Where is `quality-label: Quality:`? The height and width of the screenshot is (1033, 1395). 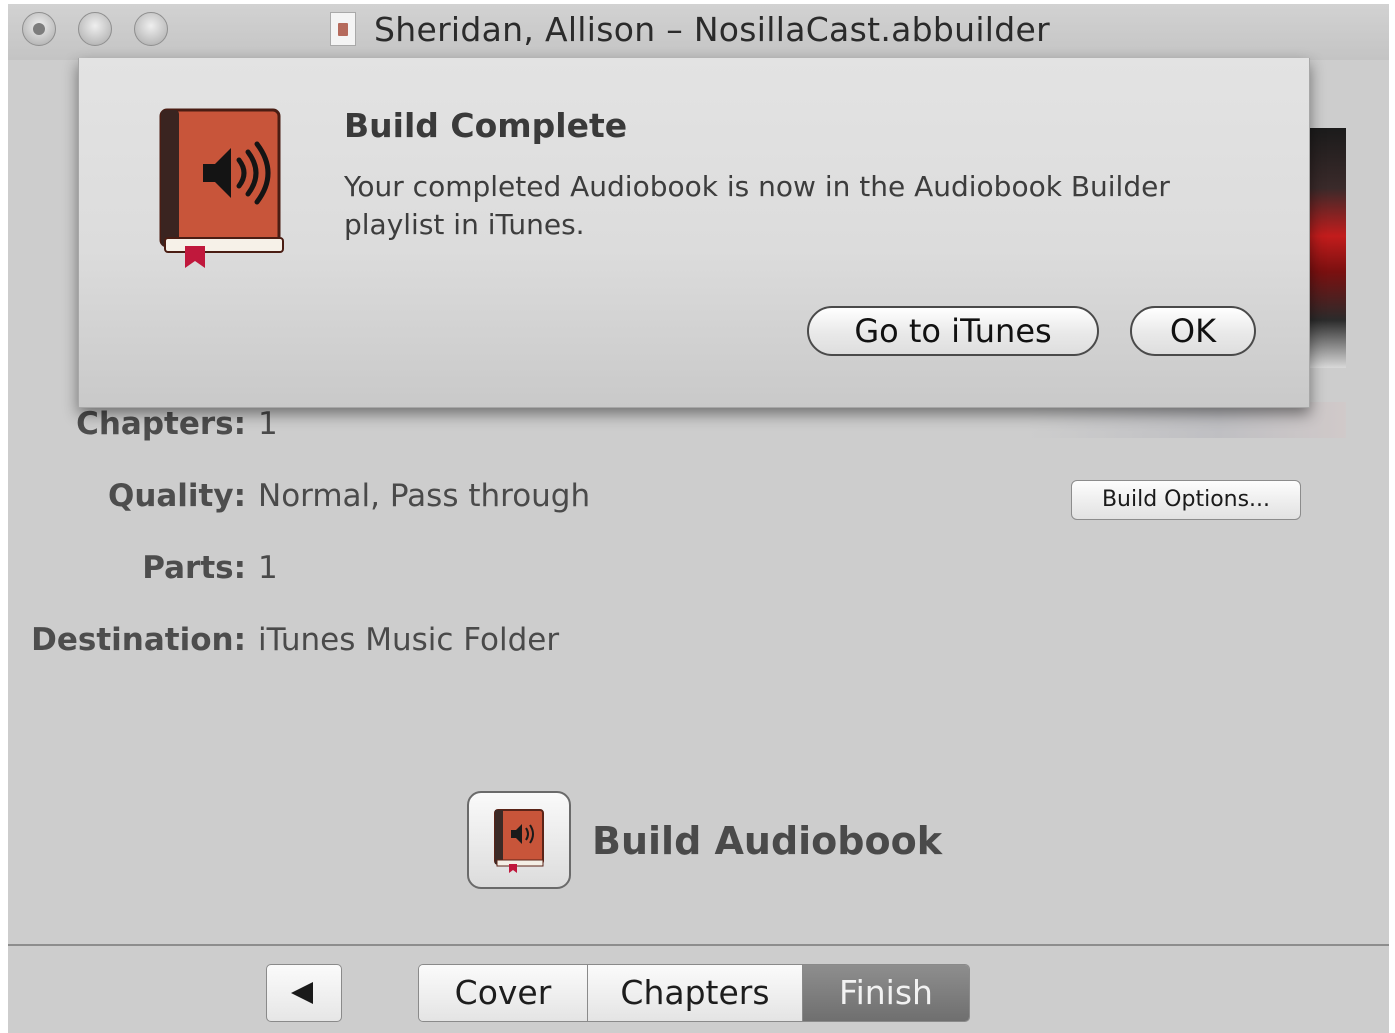 quality-label: Quality: is located at coordinates (176, 496).